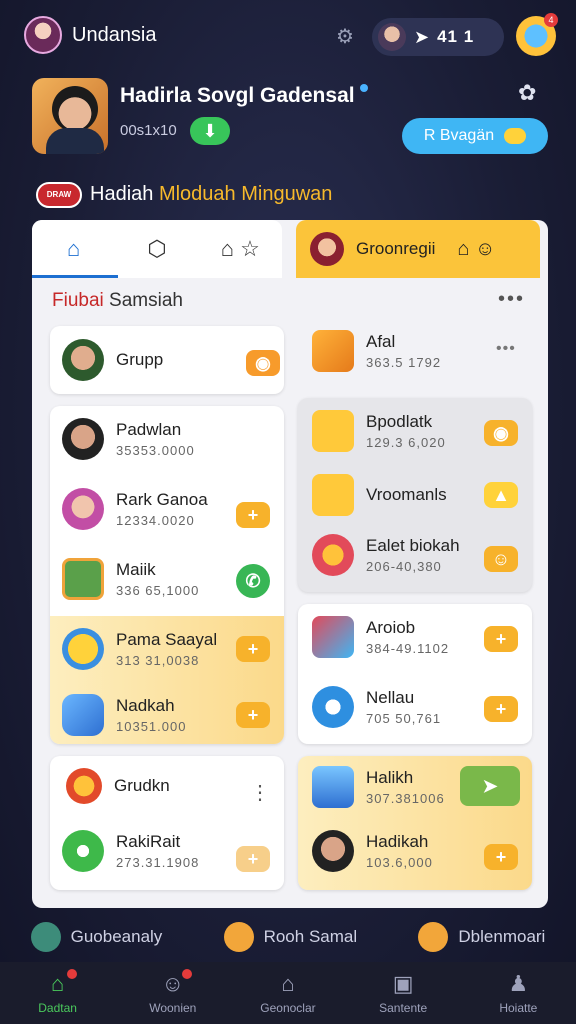 Image resolution: width=576 pixels, height=1024 pixels. Describe the element at coordinates (167, 639) in the screenshot. I see `item-name: Pama Saayal` at that location.